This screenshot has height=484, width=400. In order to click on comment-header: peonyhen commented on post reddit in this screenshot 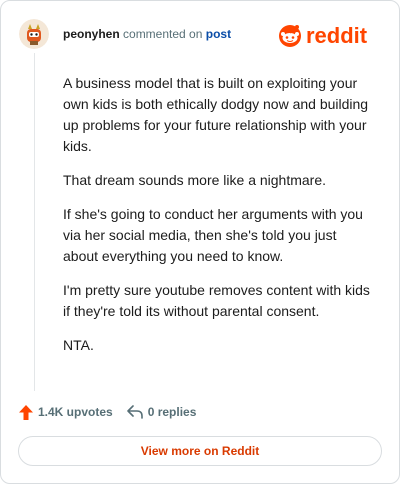, I will do `click(202, 35)`.